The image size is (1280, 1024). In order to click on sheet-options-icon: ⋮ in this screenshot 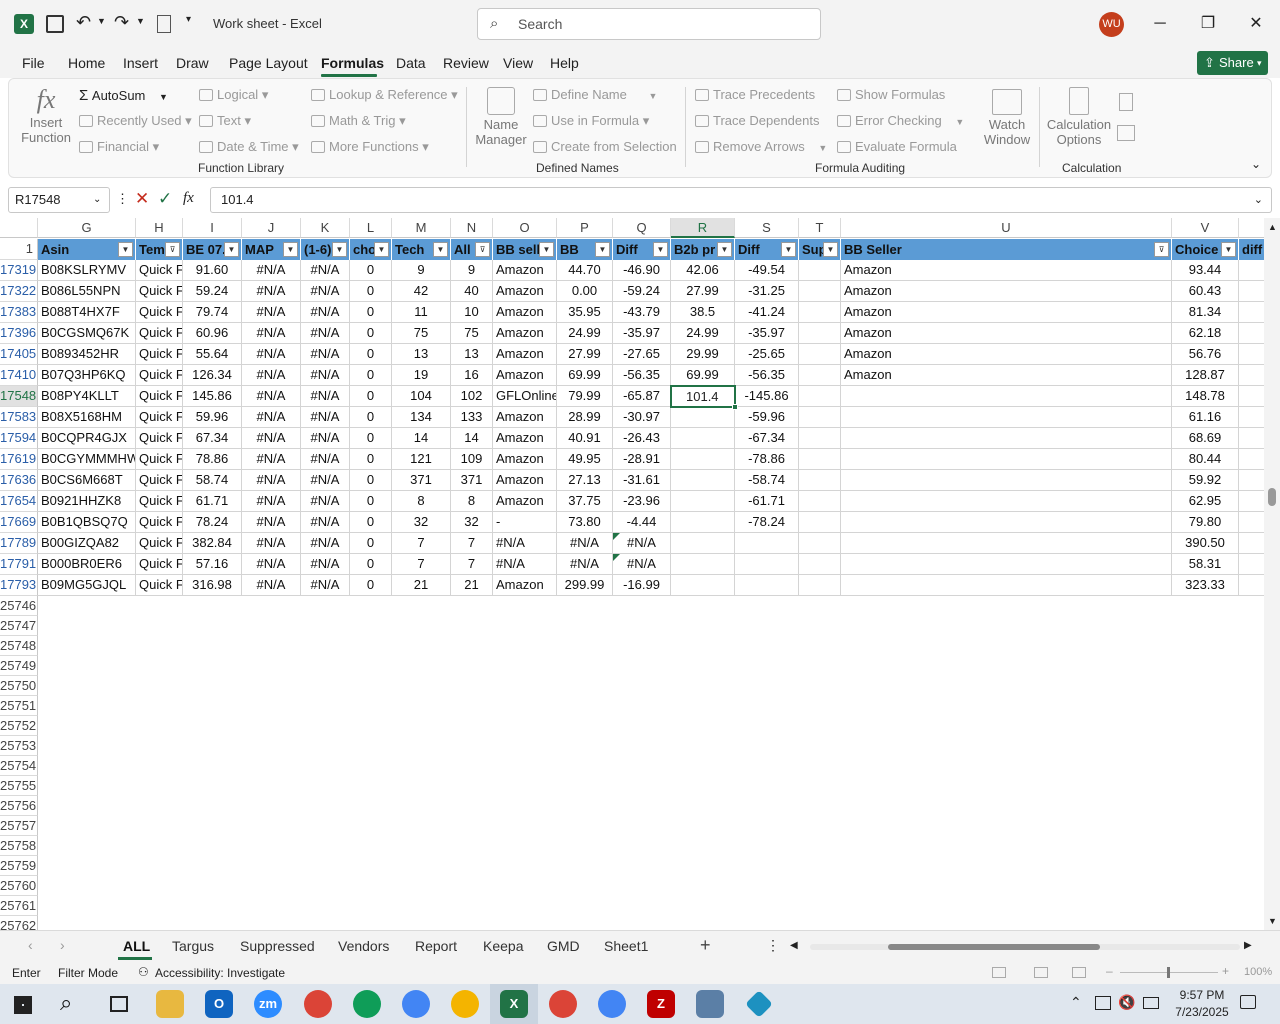, I will do `click(773, 945)`.